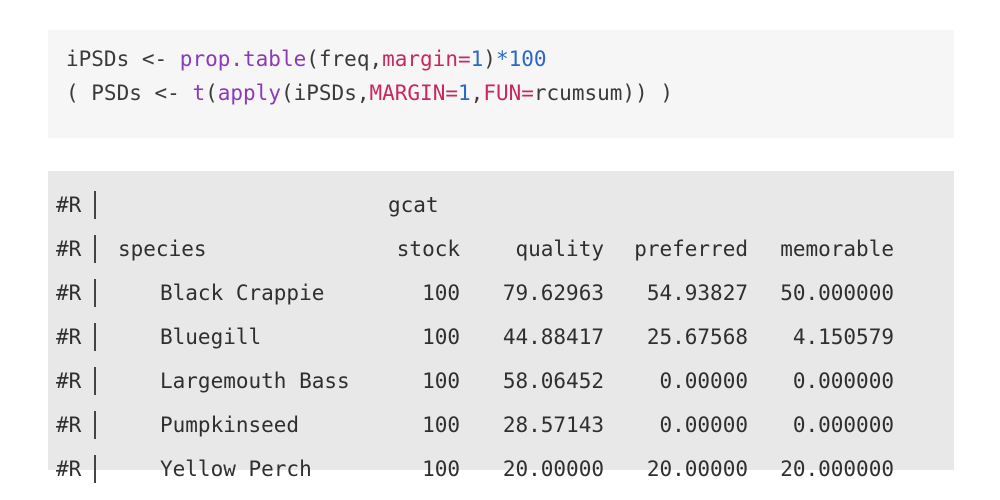 This screenshot has height=500, width=1000. I want to click on code-argname-fun: FUN=, so click(508, 93).